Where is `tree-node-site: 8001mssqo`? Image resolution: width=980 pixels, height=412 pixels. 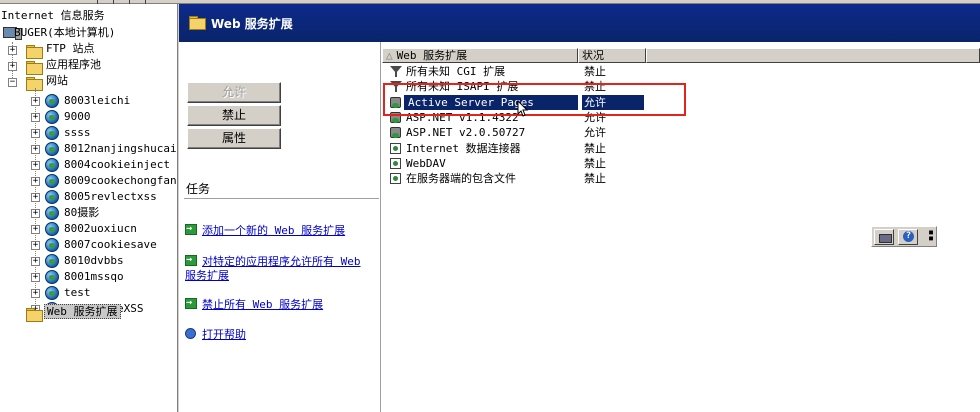 tree-node-site: 8001mssqo is located at coordinates (94, 277).